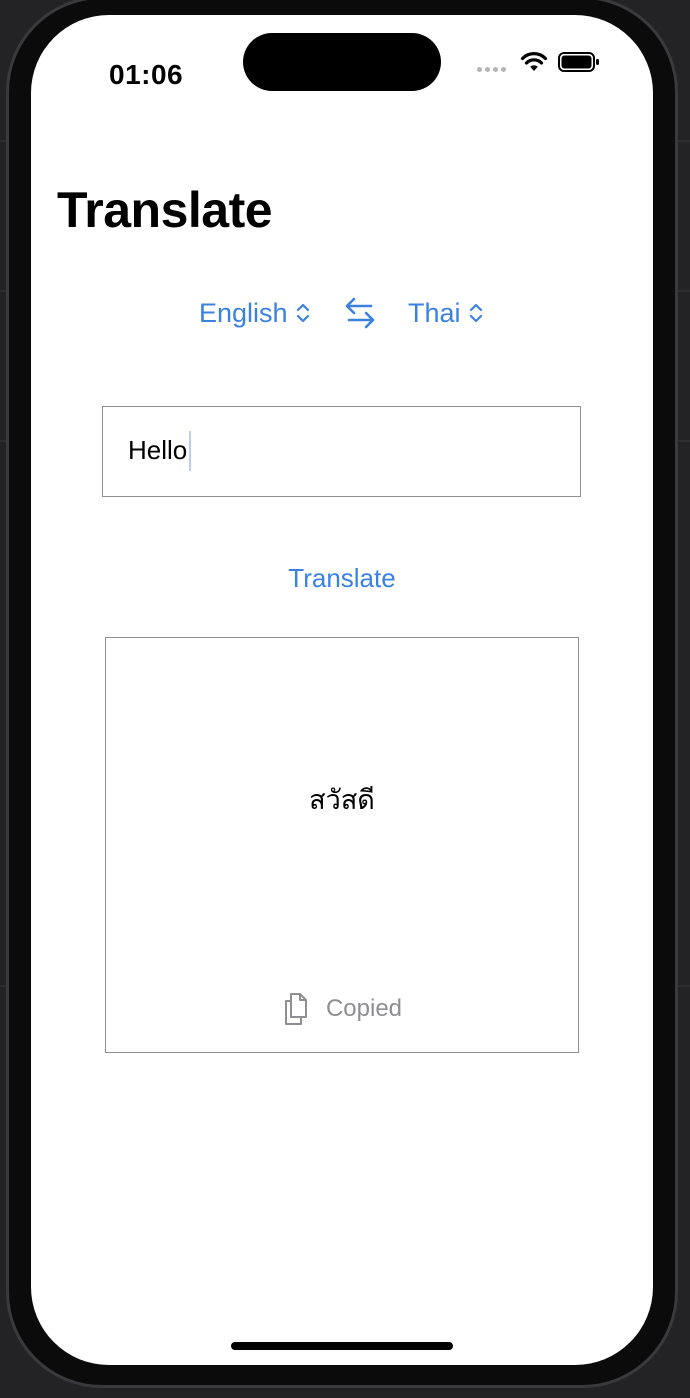 The image size is (690, 1398). I want to click on translate-button: Translate, so click(342, 578).